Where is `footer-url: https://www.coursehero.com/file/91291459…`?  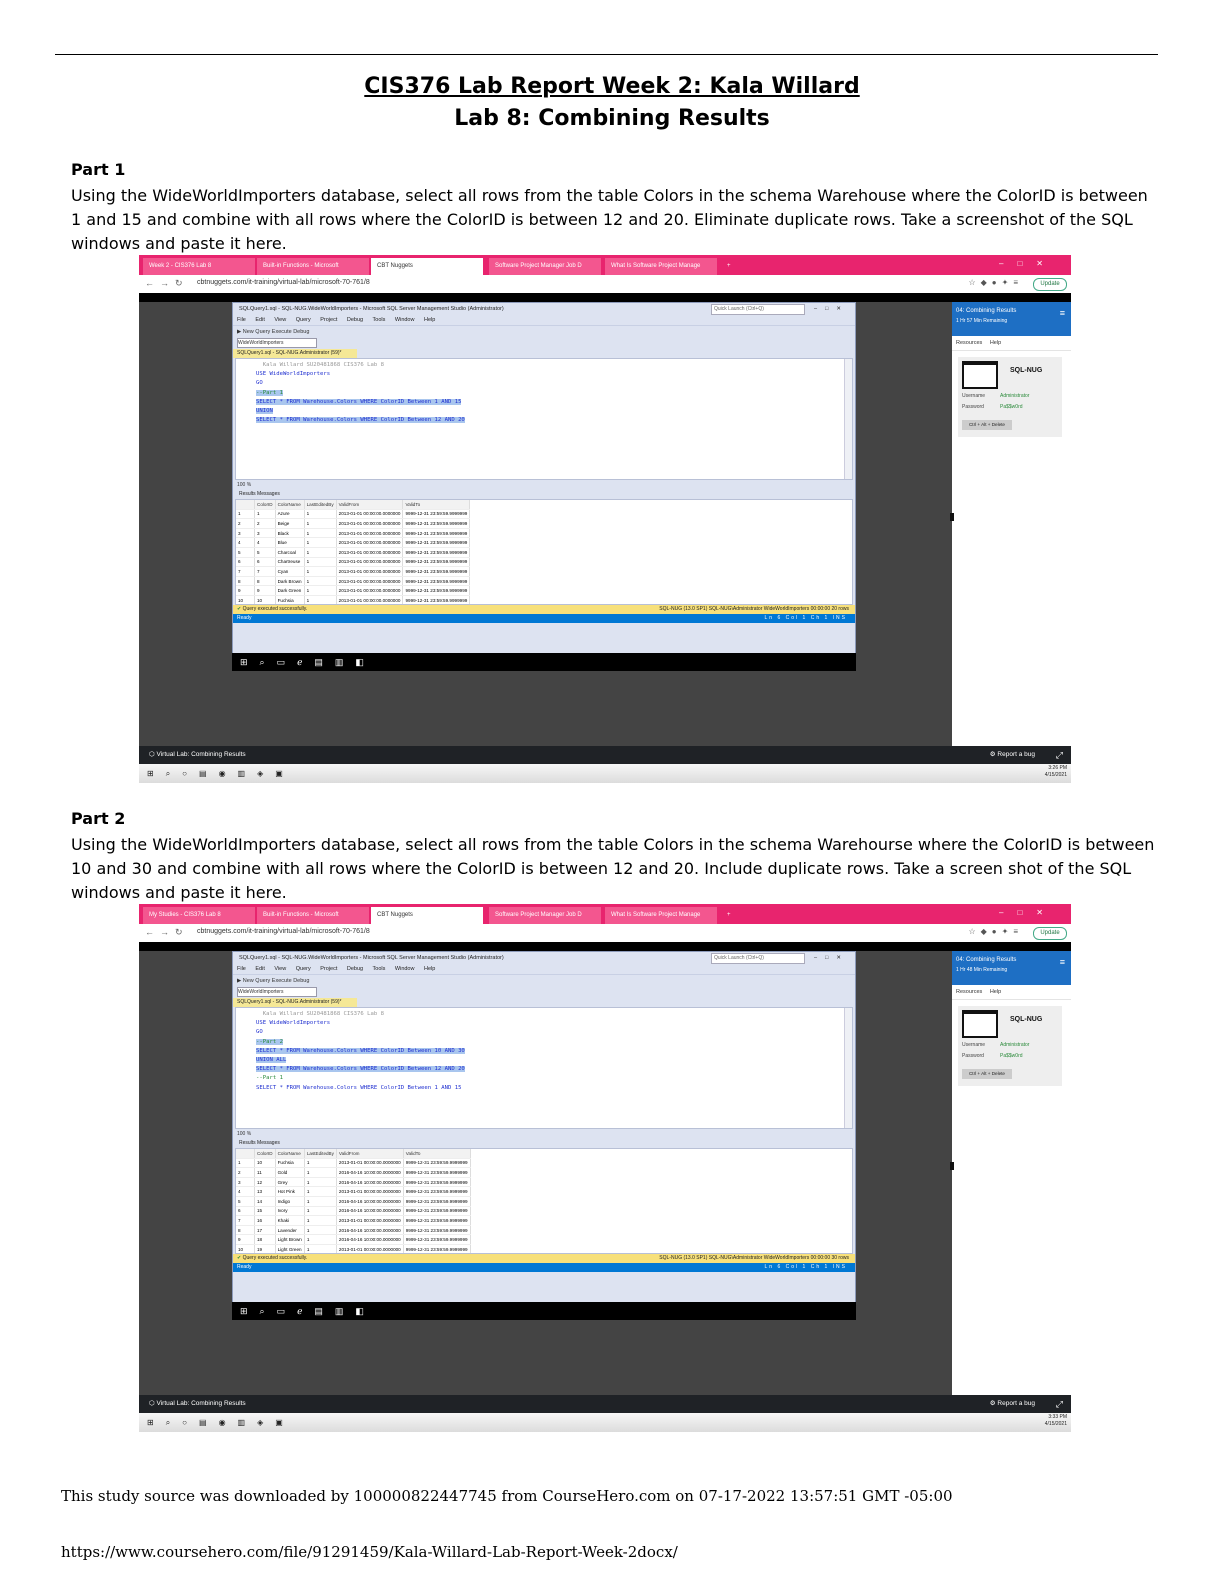 footer-url: https://www.coursehero.com/file/91291459… is located at coordinates (369, 1552).